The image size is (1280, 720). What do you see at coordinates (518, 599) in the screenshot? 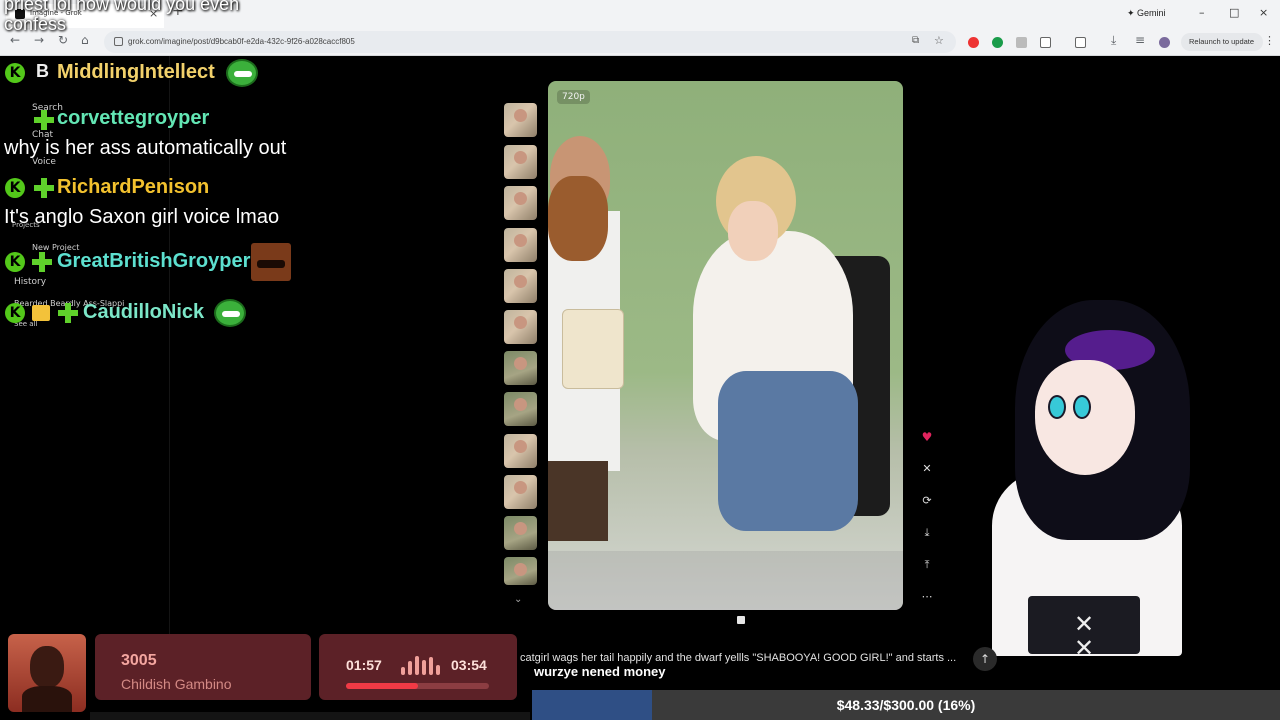
I see `chevron-down-icon: ⌄` at bounding box center [518, 599].